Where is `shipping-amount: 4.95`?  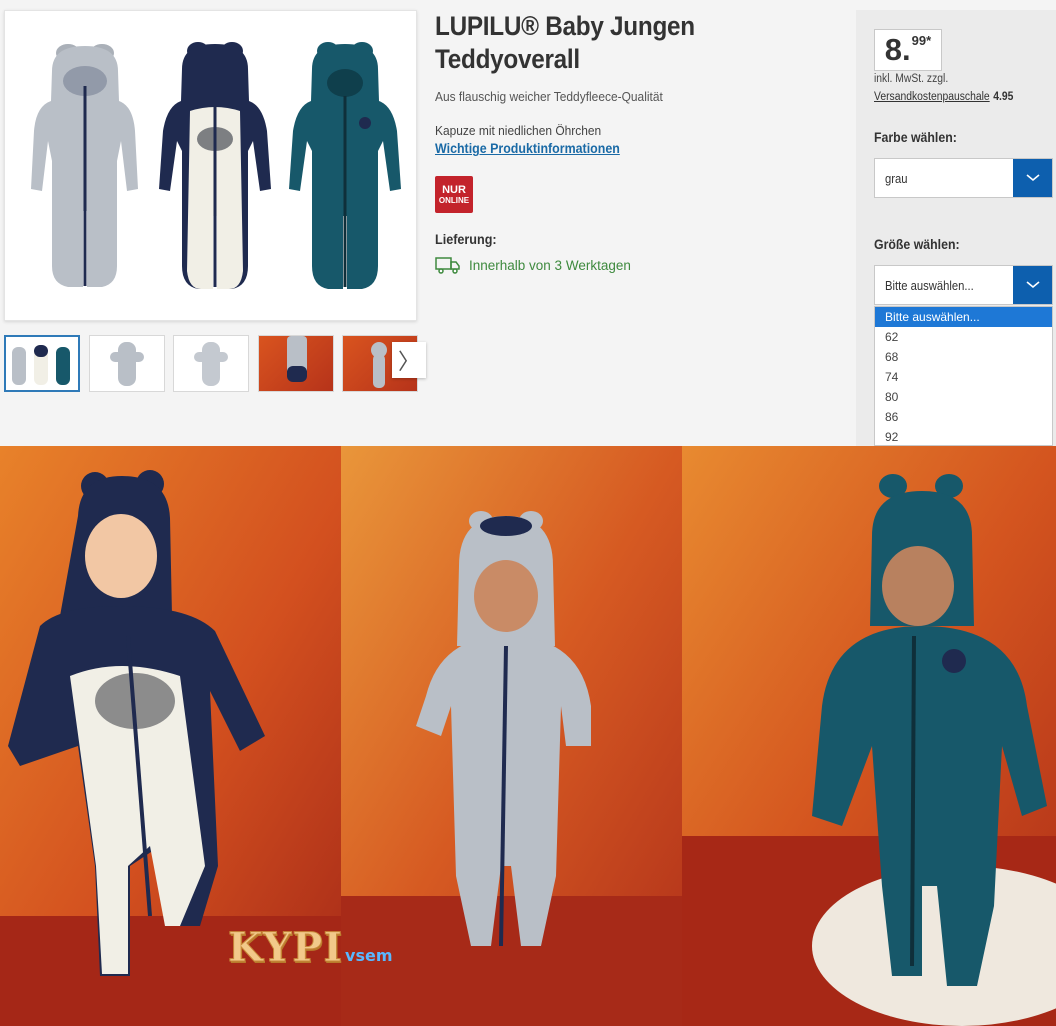
shipping-amount: 4.95 is located at coordinates (1003, 97).